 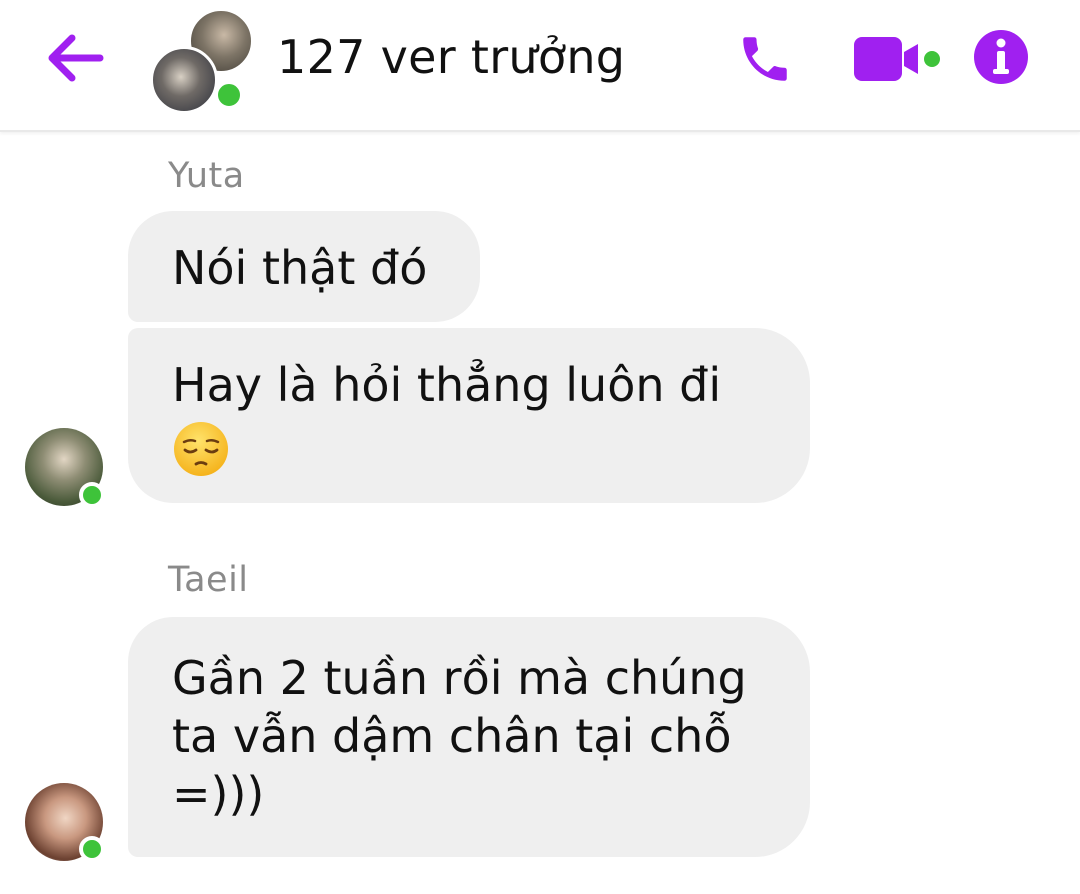 I want to click on pensive-face-icon, so click(x=201, y=449).